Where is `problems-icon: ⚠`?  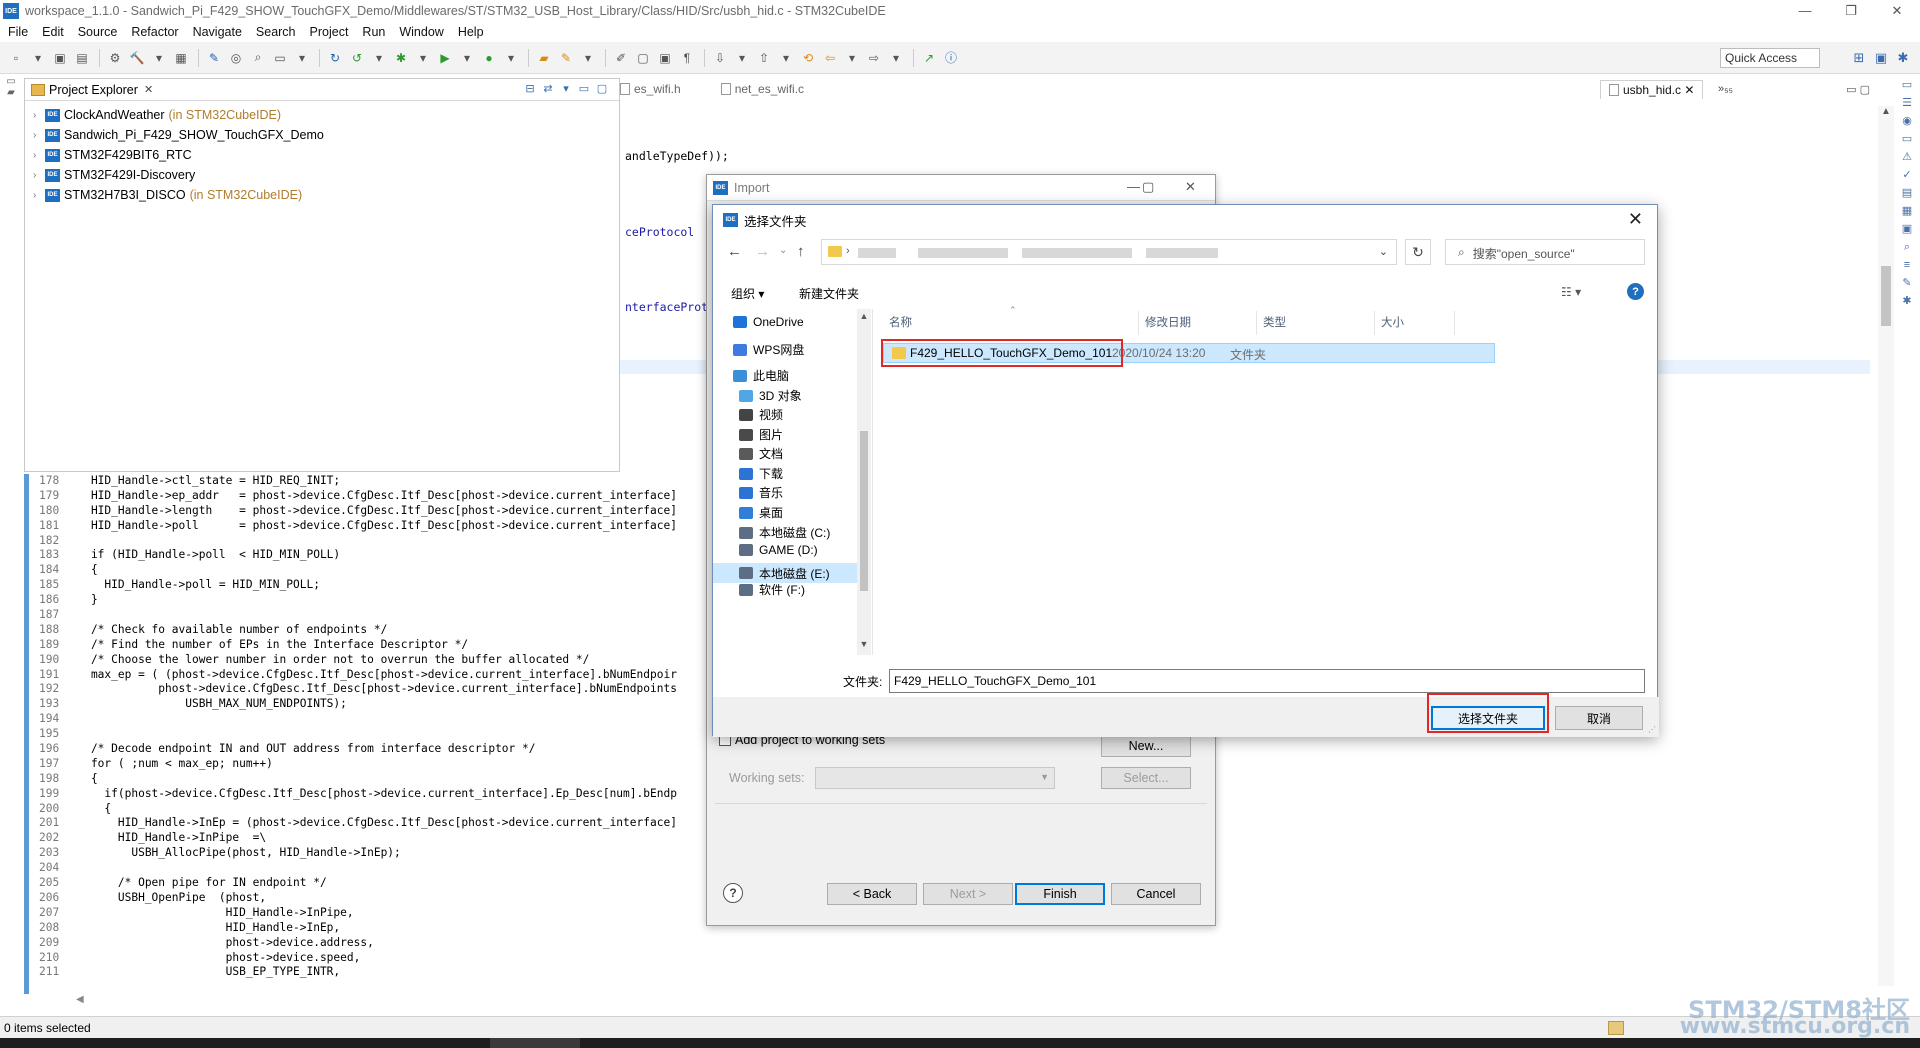
problems-icon: ⚠ is located at coordinates (1907, 157).